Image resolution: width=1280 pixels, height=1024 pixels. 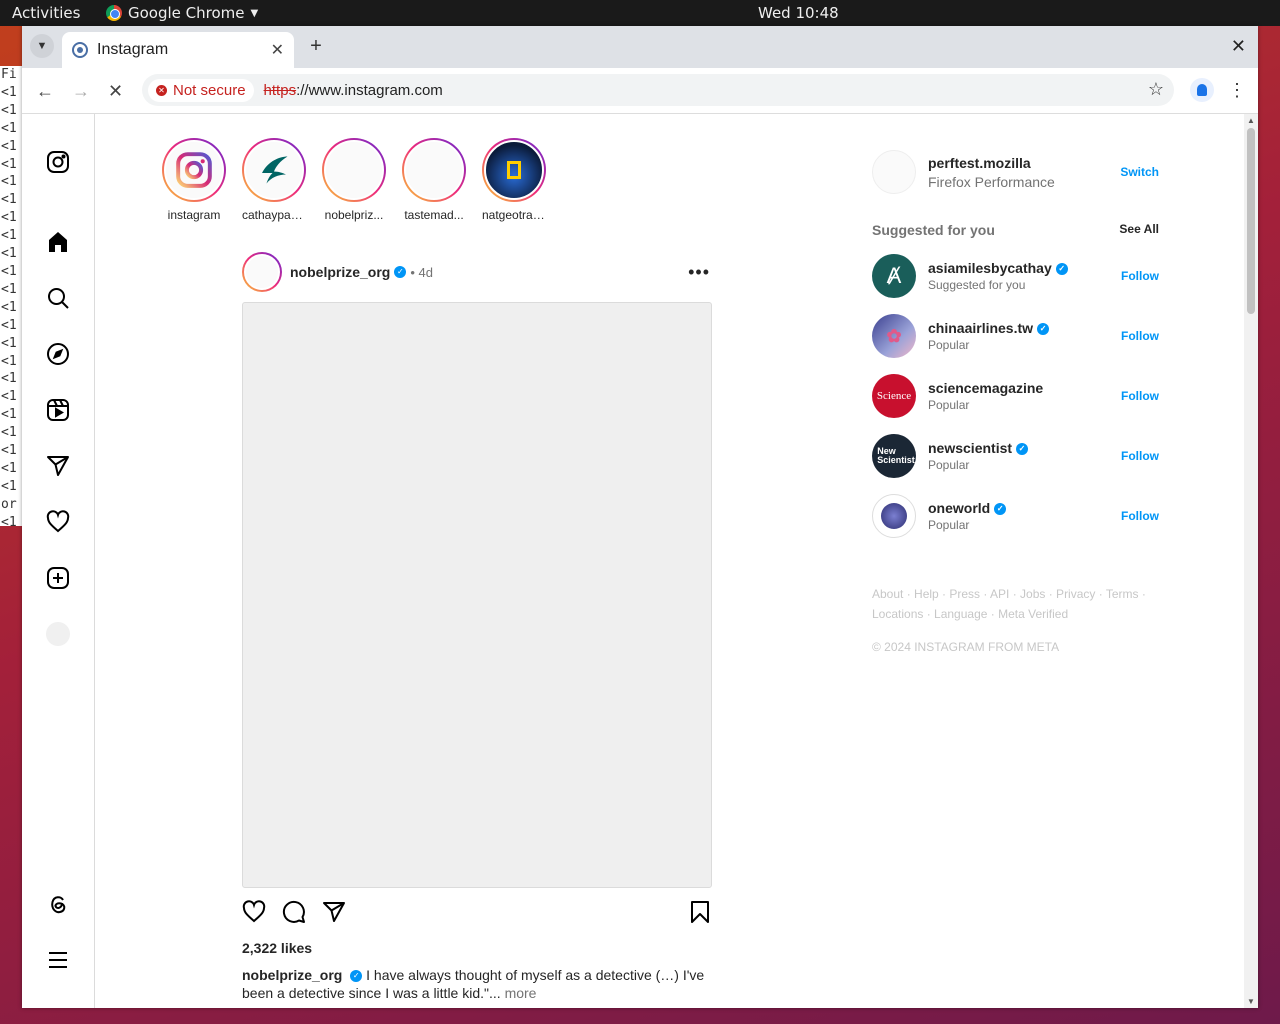 I want to click on asiamiles-avatar: Ⱥ, so click(x=894, y=276).